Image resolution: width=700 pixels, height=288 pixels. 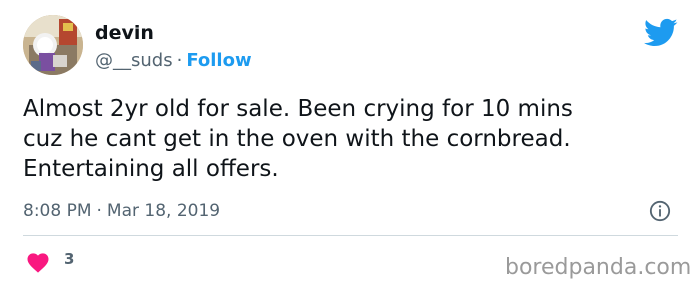 What do you see at coordinates (218, 60) in the screenshot?
I see `follow-button: Follow` at bounding box center [218, 60].